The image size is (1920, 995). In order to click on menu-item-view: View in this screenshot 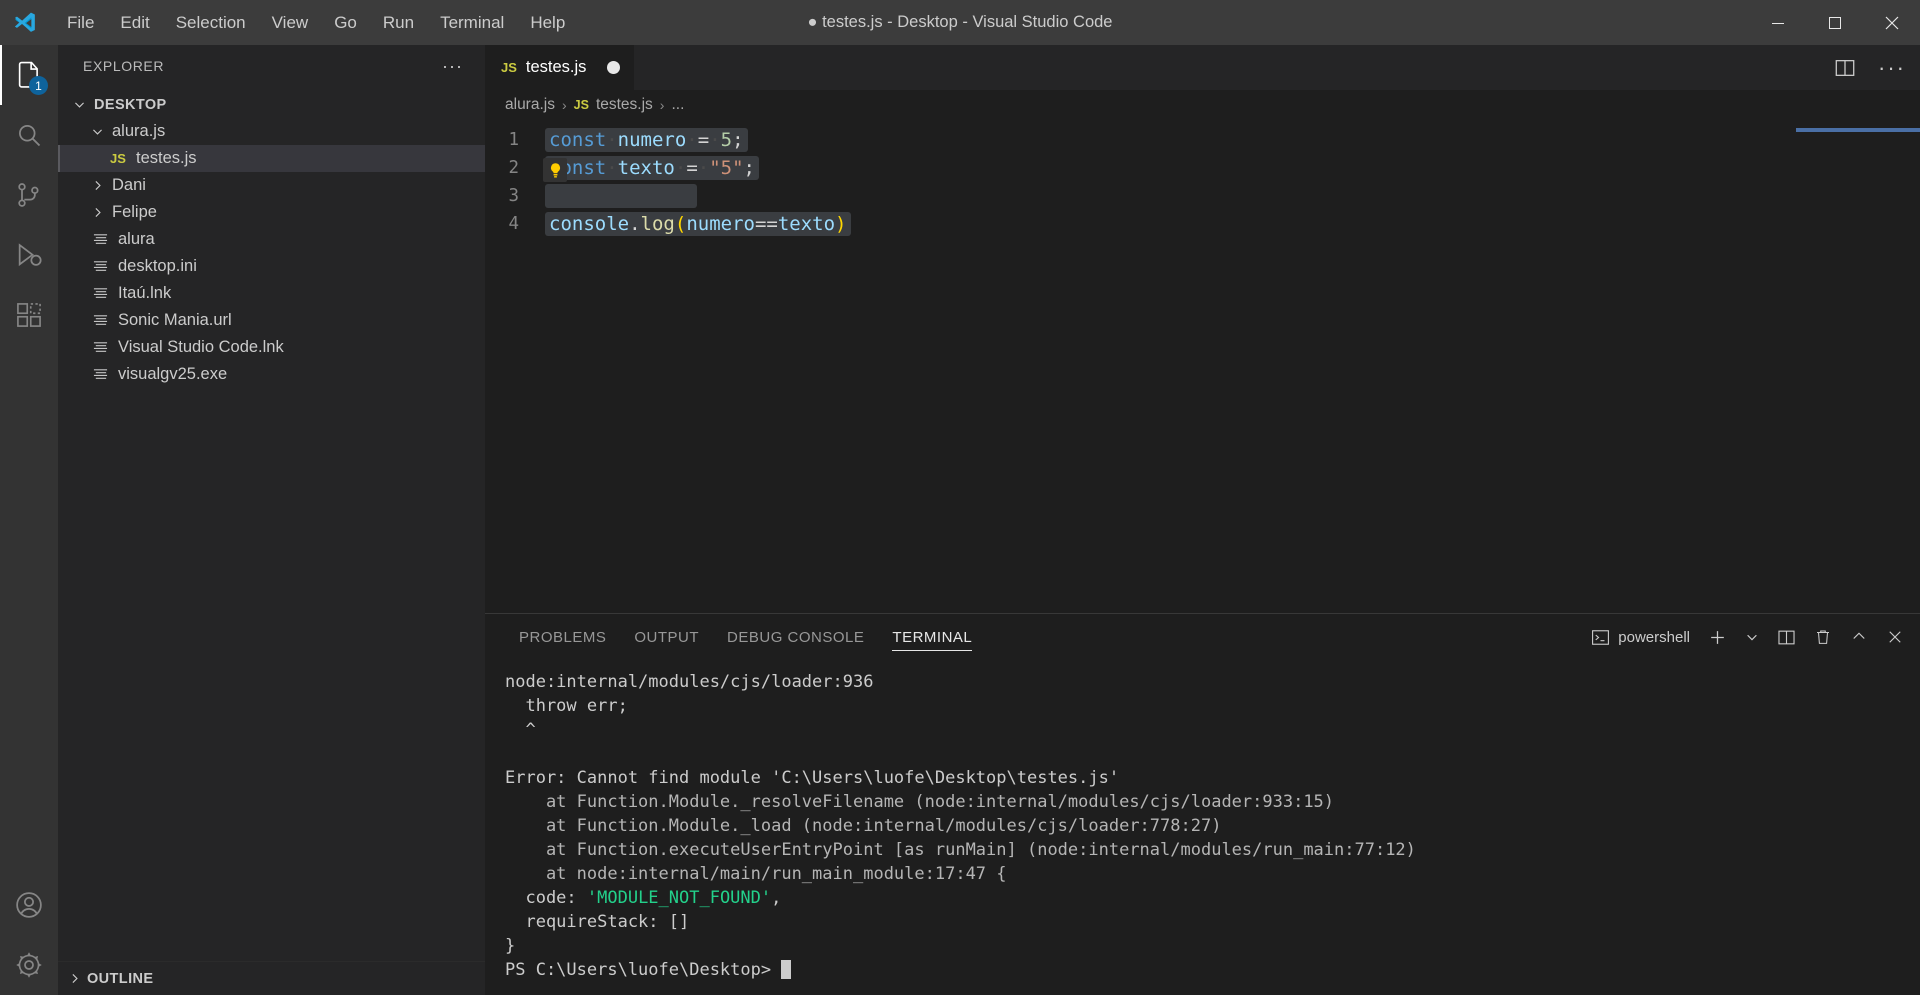, I will do `click(290, 23)`.